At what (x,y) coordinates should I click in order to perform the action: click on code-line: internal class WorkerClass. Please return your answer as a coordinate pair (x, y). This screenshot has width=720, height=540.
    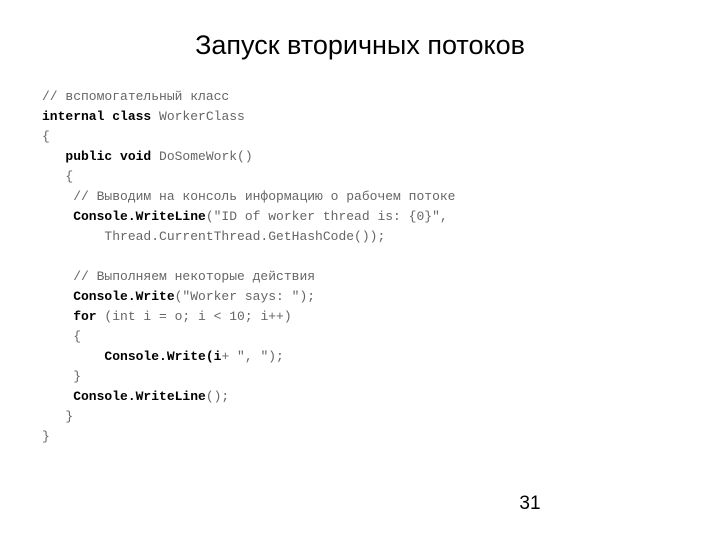
    Looking at the image, I should click on (357, 117).